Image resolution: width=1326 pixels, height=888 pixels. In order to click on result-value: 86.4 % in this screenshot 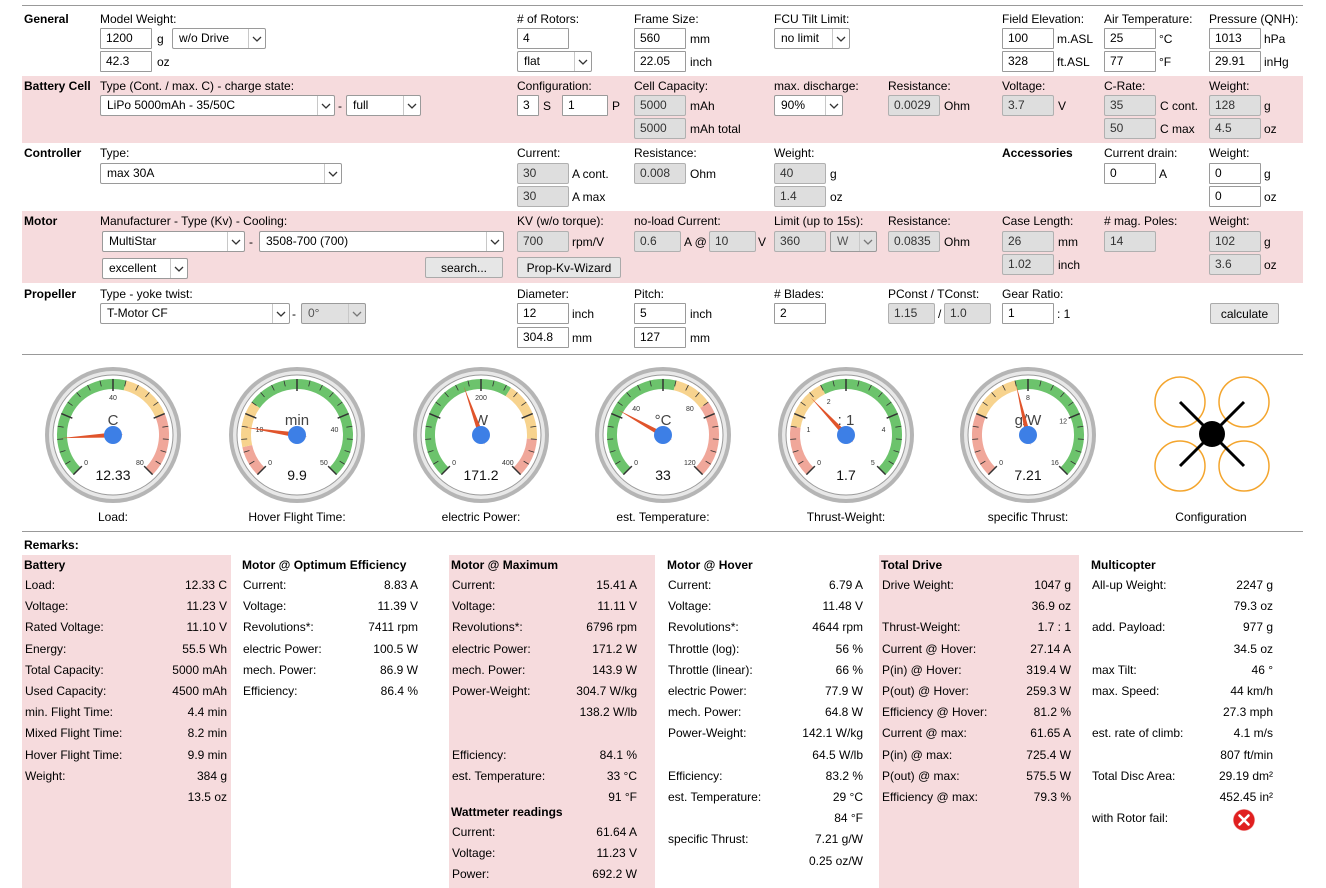, I will do `click(399, 691)`.